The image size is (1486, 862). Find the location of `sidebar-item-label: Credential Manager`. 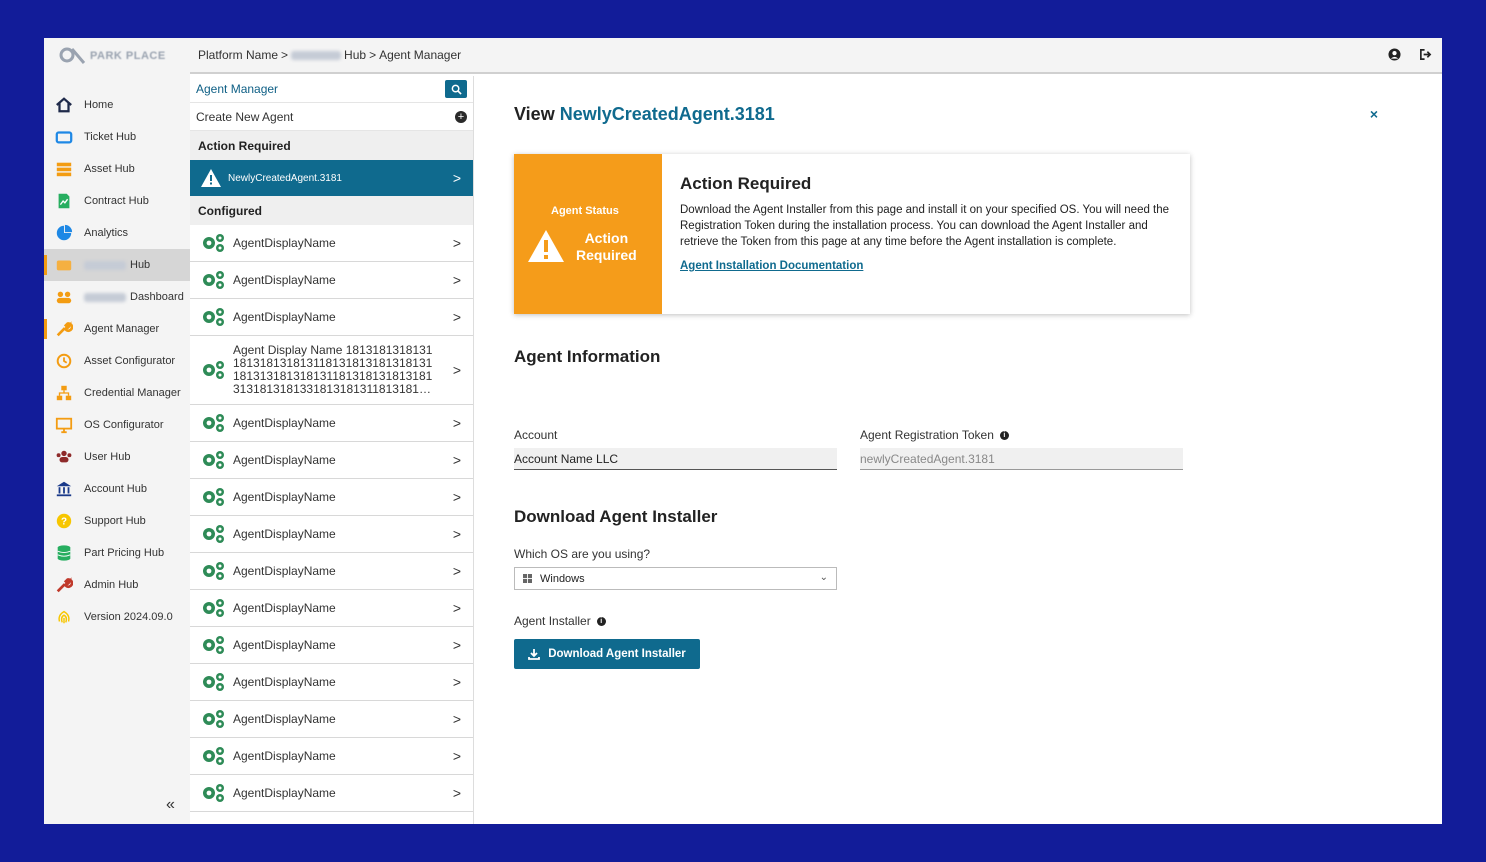

sidebar-item-label: Credential Manager is located at coordinates (132, 393).